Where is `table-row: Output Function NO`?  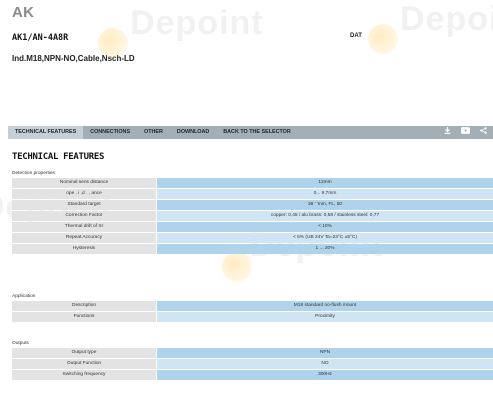
table-row: Output Function NO is located at coordinates (252, 364).